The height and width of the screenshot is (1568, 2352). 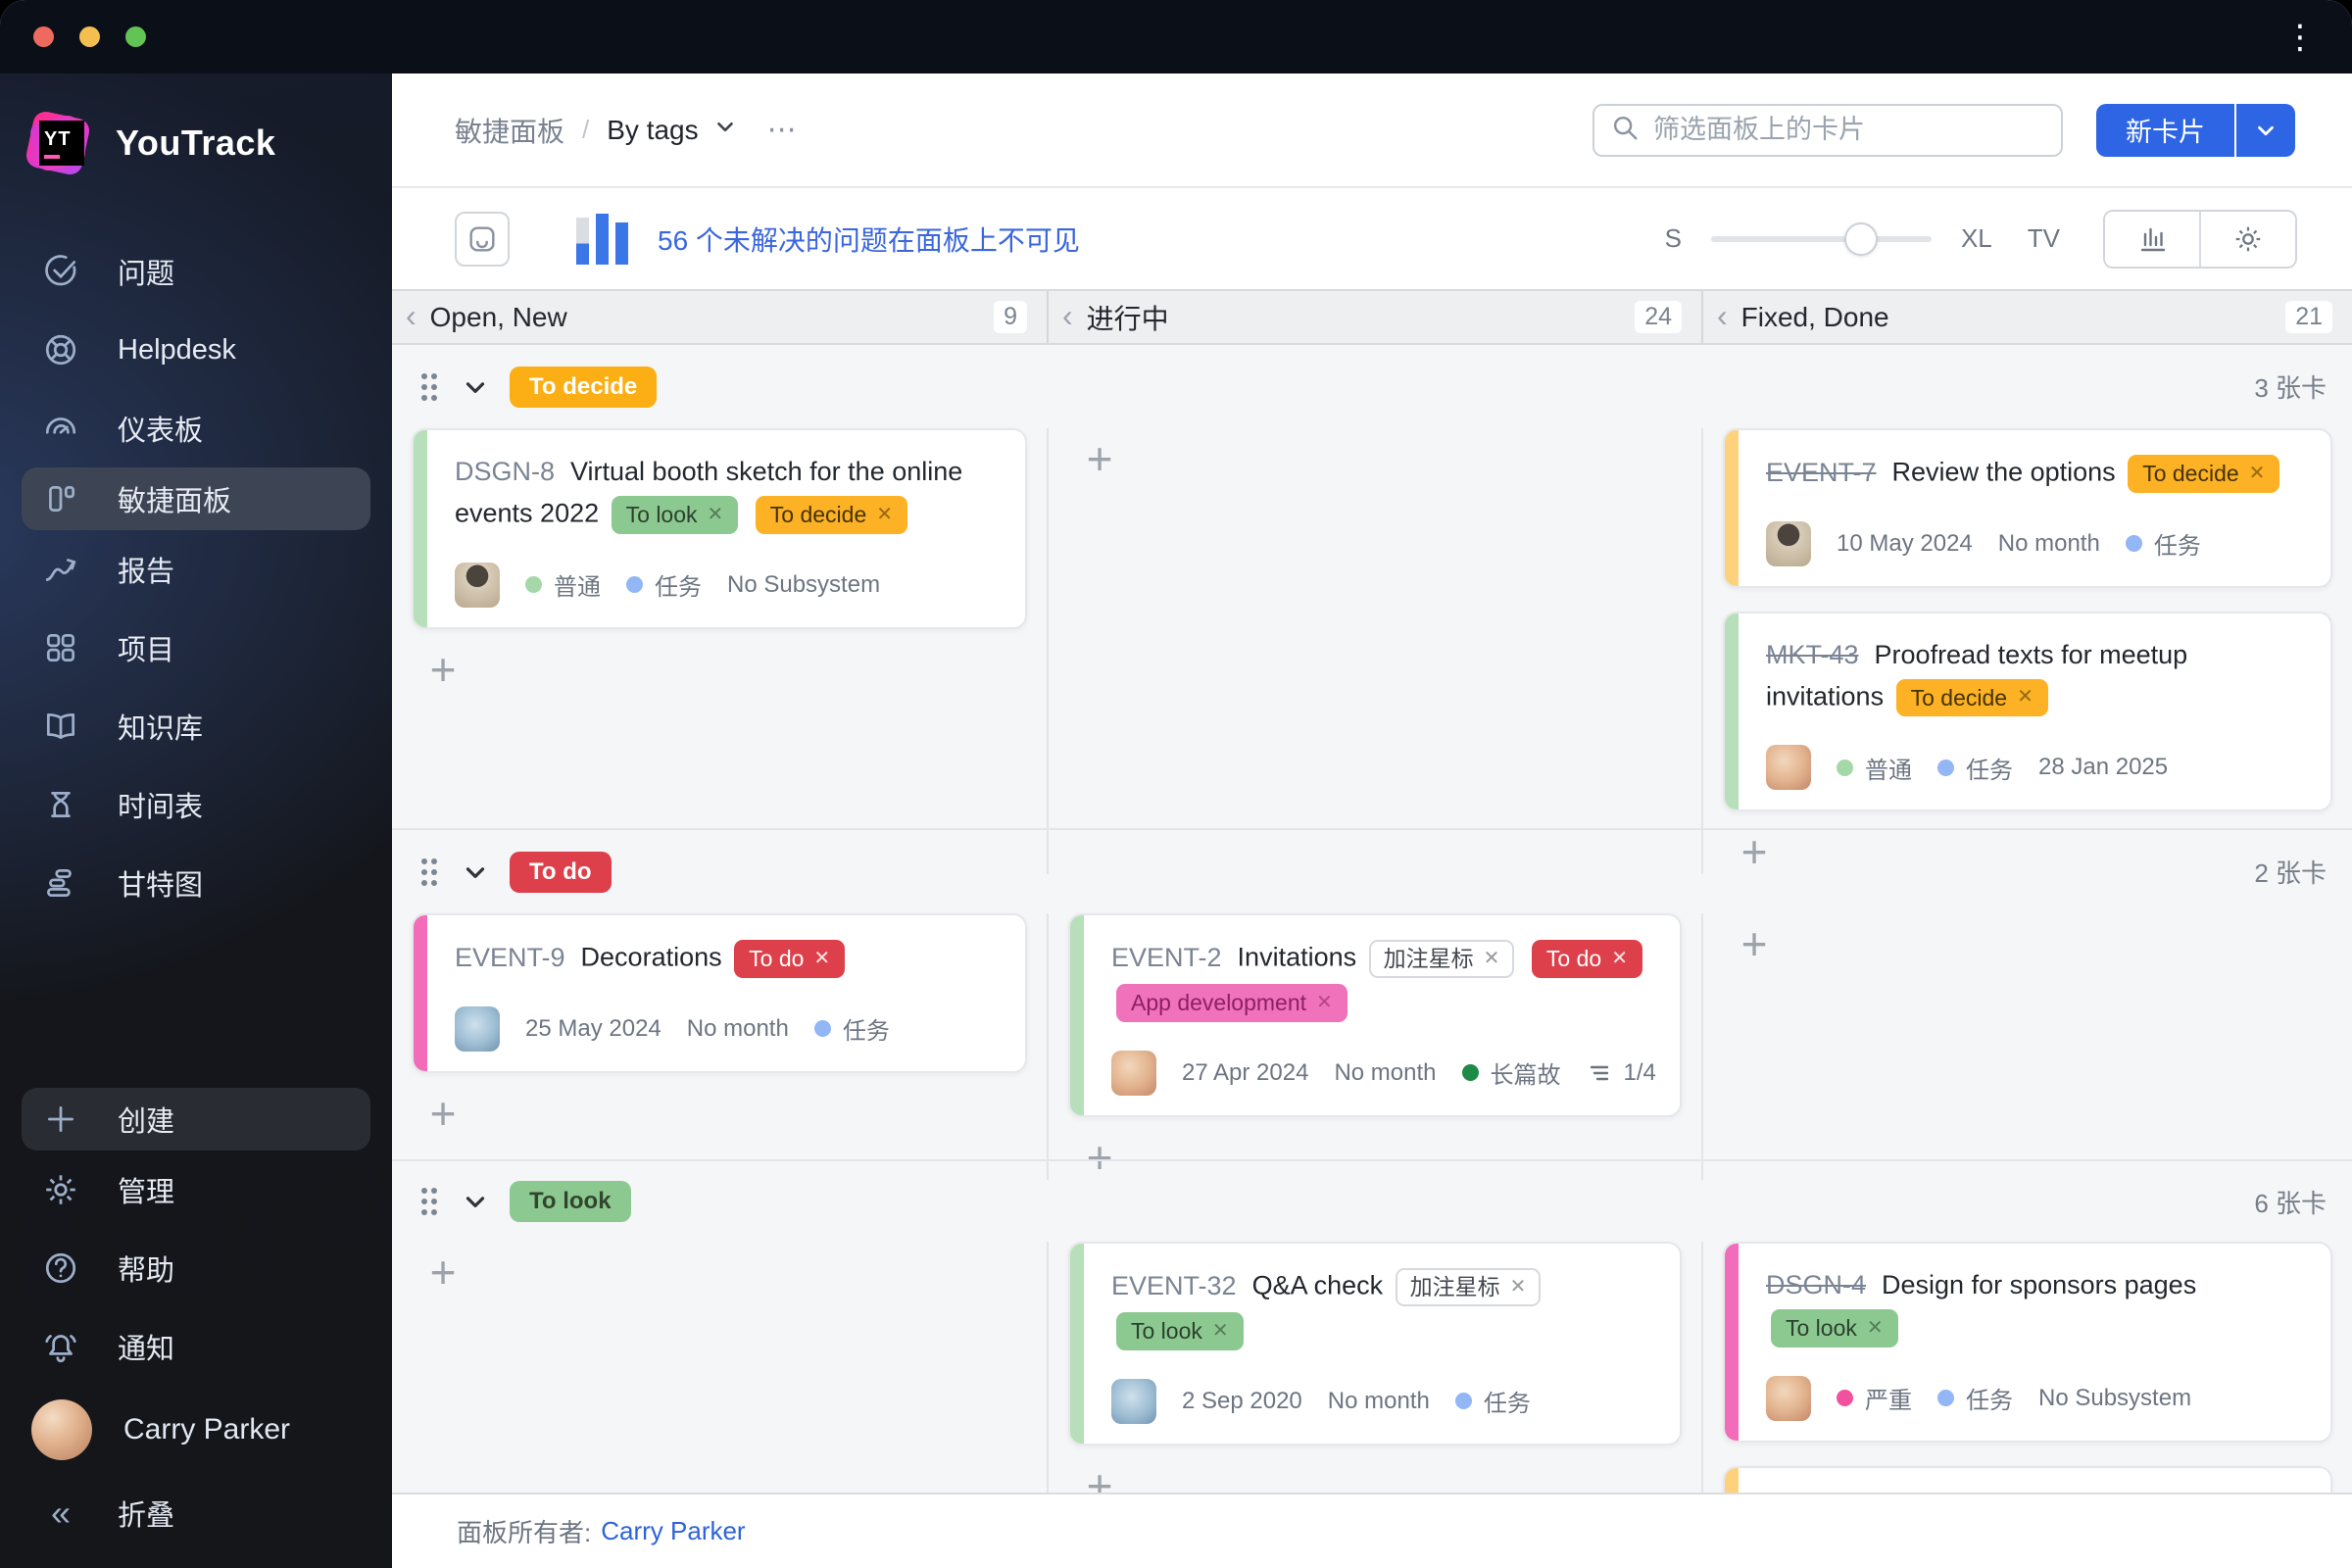 I want to click on sidebar-item-admin: 管理, so click(x=196, y=1190).